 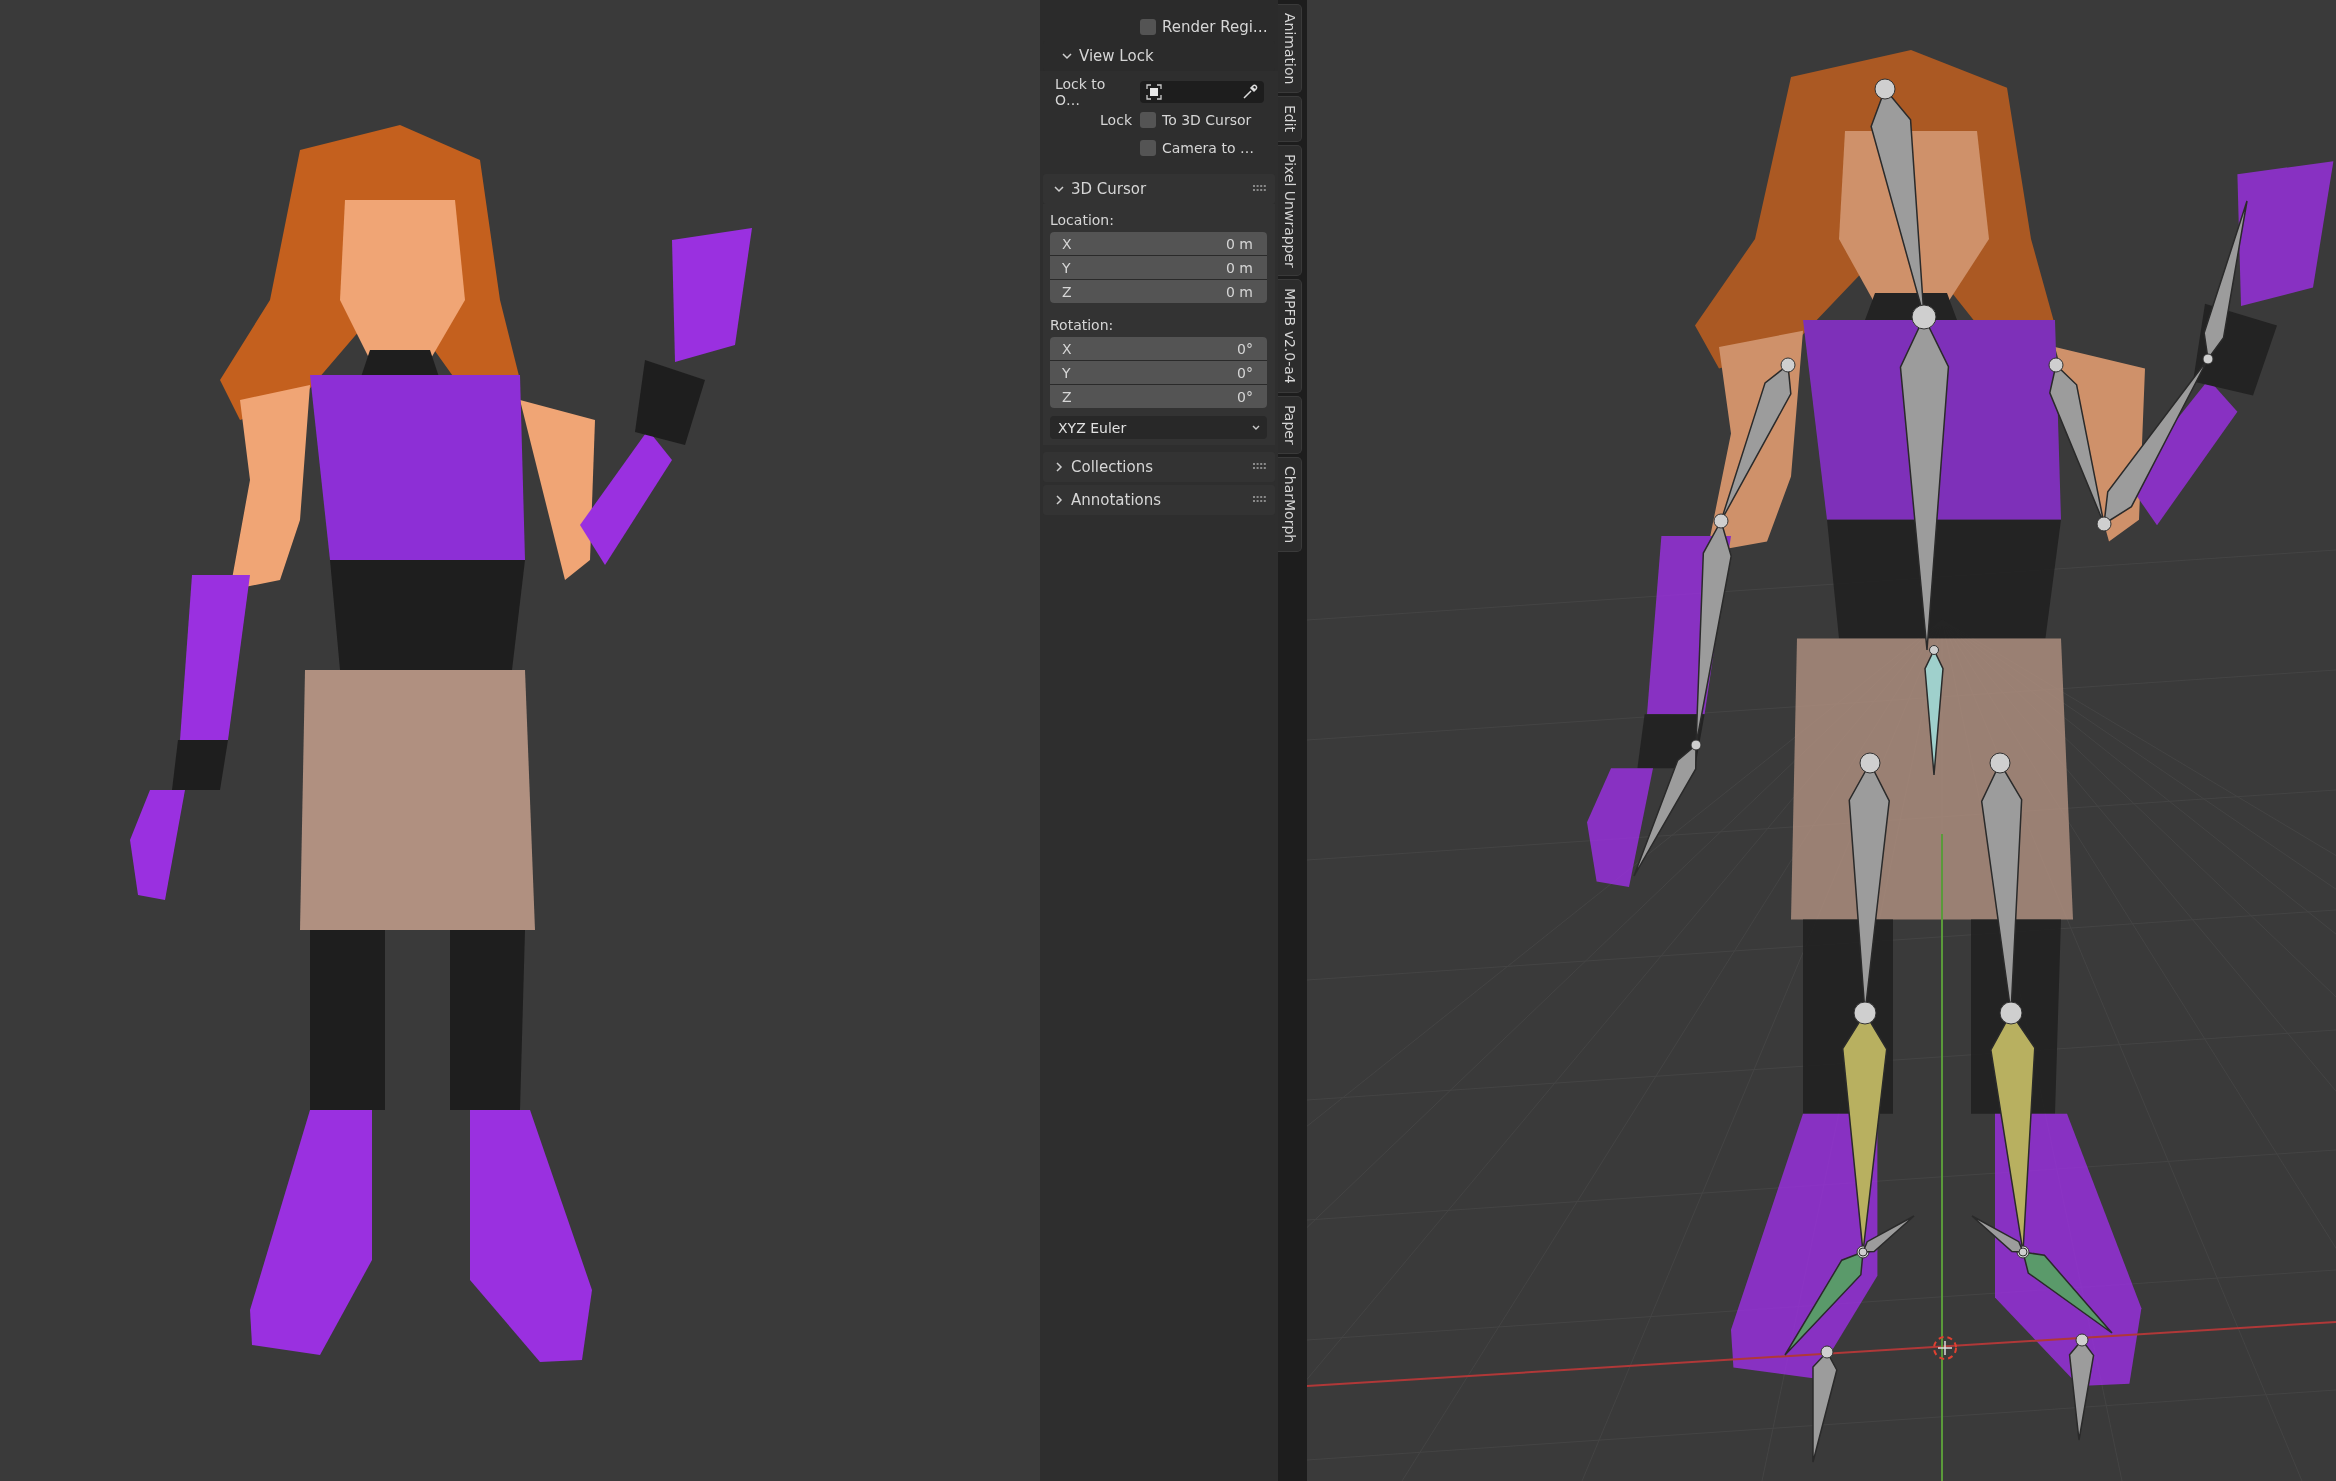 What do you see at coordinates (1158, 291) in the screenshot?
I see `number-field: Z 0 m` at bounding box center [1158, 291].